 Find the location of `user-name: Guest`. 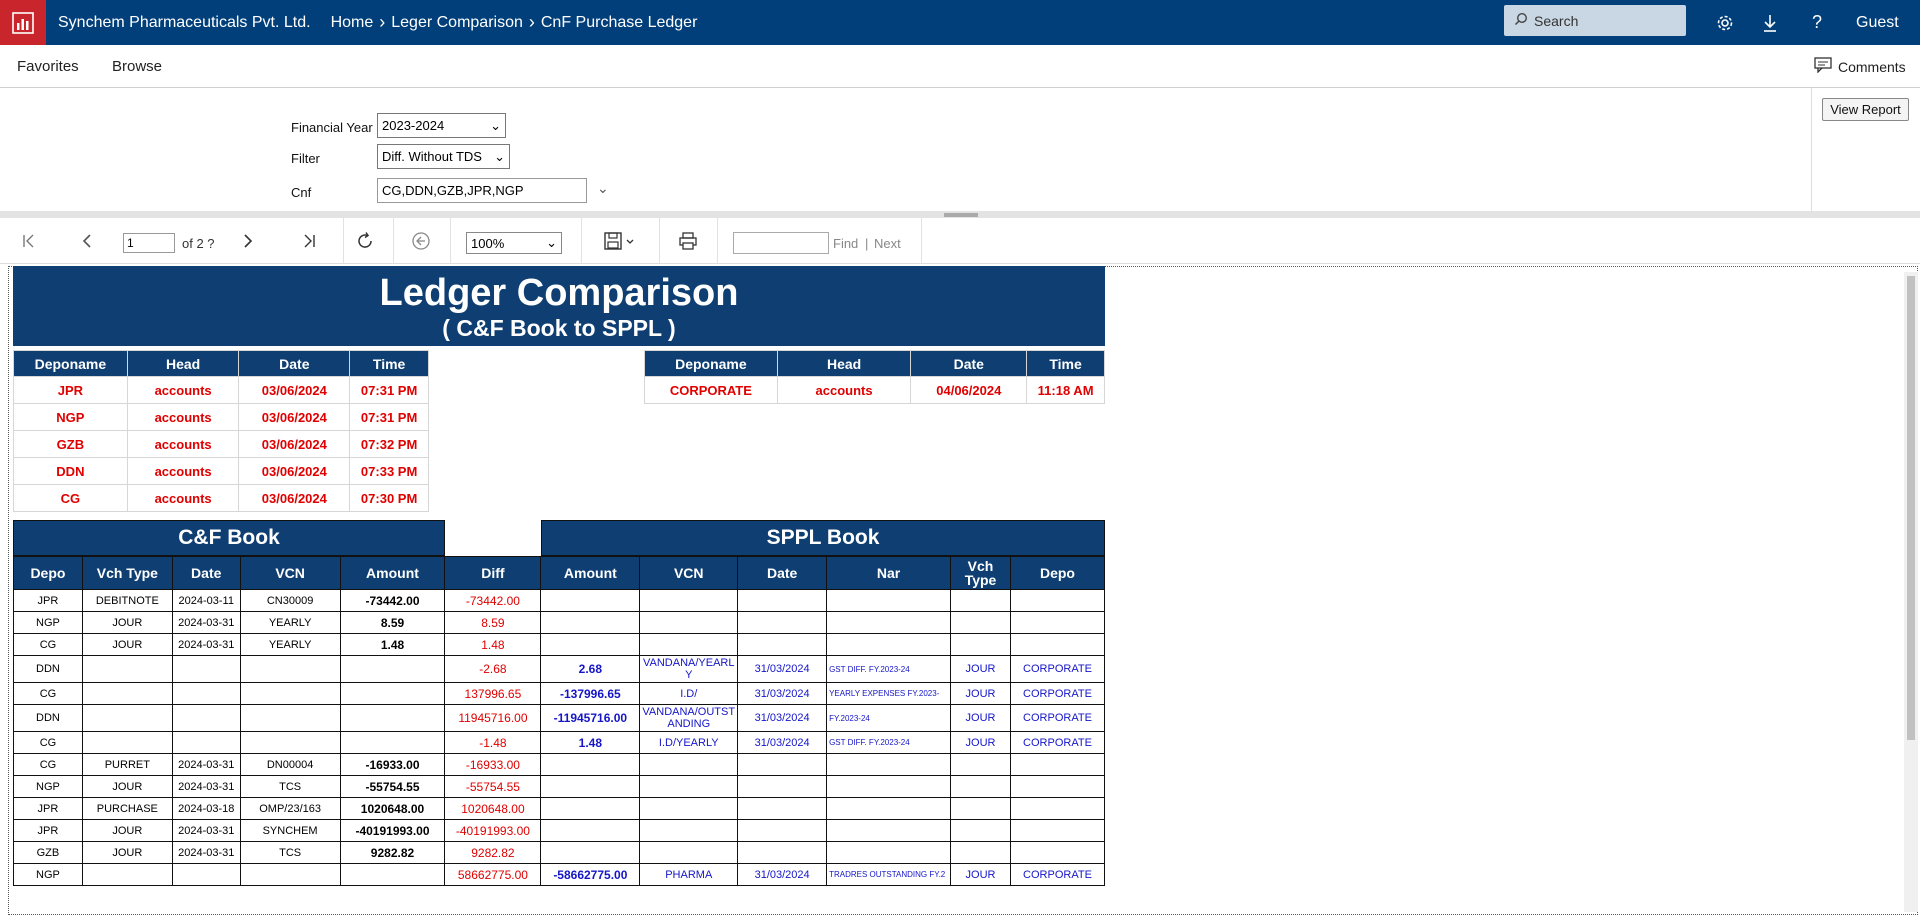

user-name: Guest is located at coordinates (1877, 22).